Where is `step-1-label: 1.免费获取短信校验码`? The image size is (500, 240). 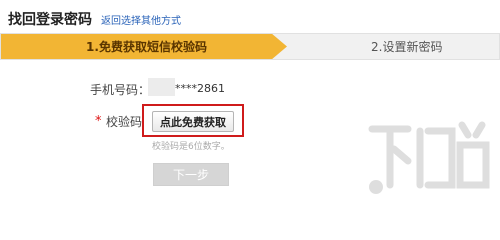 step-1-label: 1.免费获取短信校验码 is located at coordinates (146, 47).